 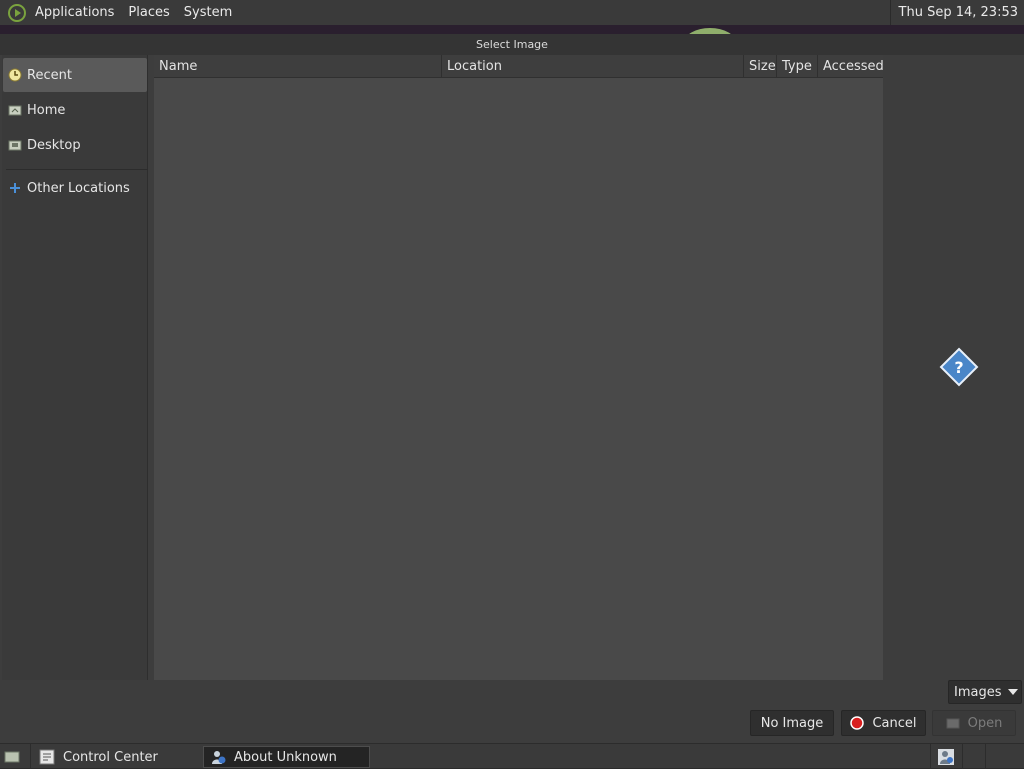 I want to click on sidebar-item-label: Desktop, so click(x=54, y=145).